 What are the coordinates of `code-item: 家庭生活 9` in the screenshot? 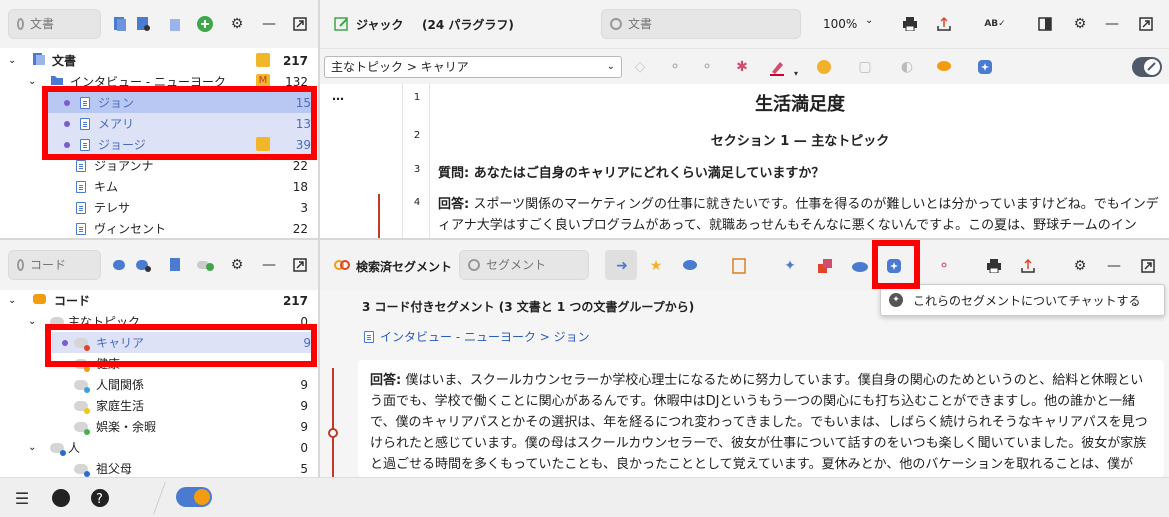 It's located at (154, 405).